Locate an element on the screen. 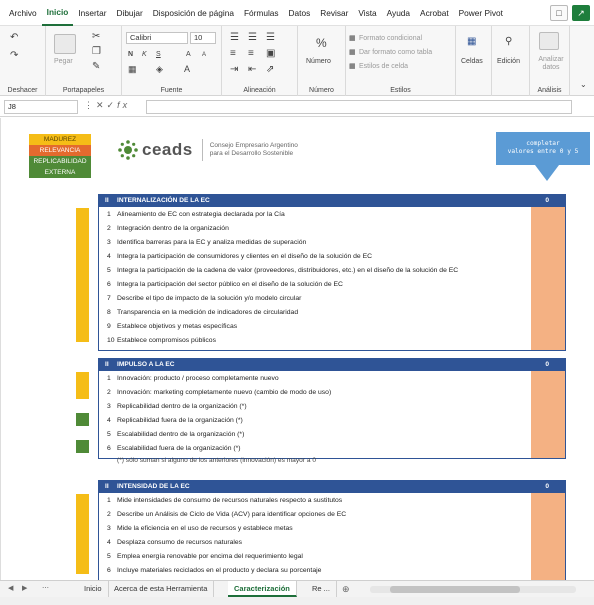 This screenshot has width=594, height=605. menu-item-7: Revisar is located at coordinates (334, 13).